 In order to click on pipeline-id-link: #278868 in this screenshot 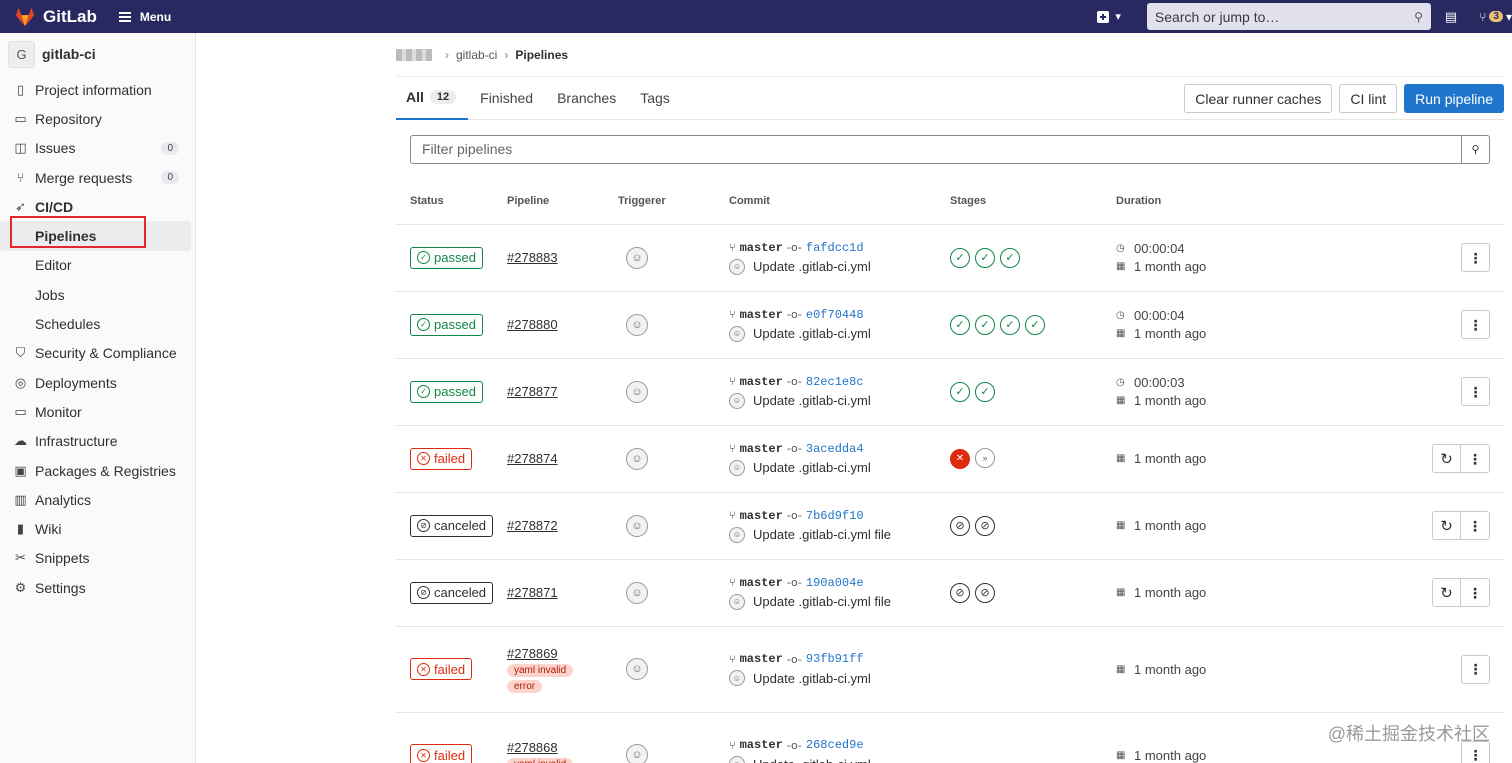, I will do `click(532, 747)`.